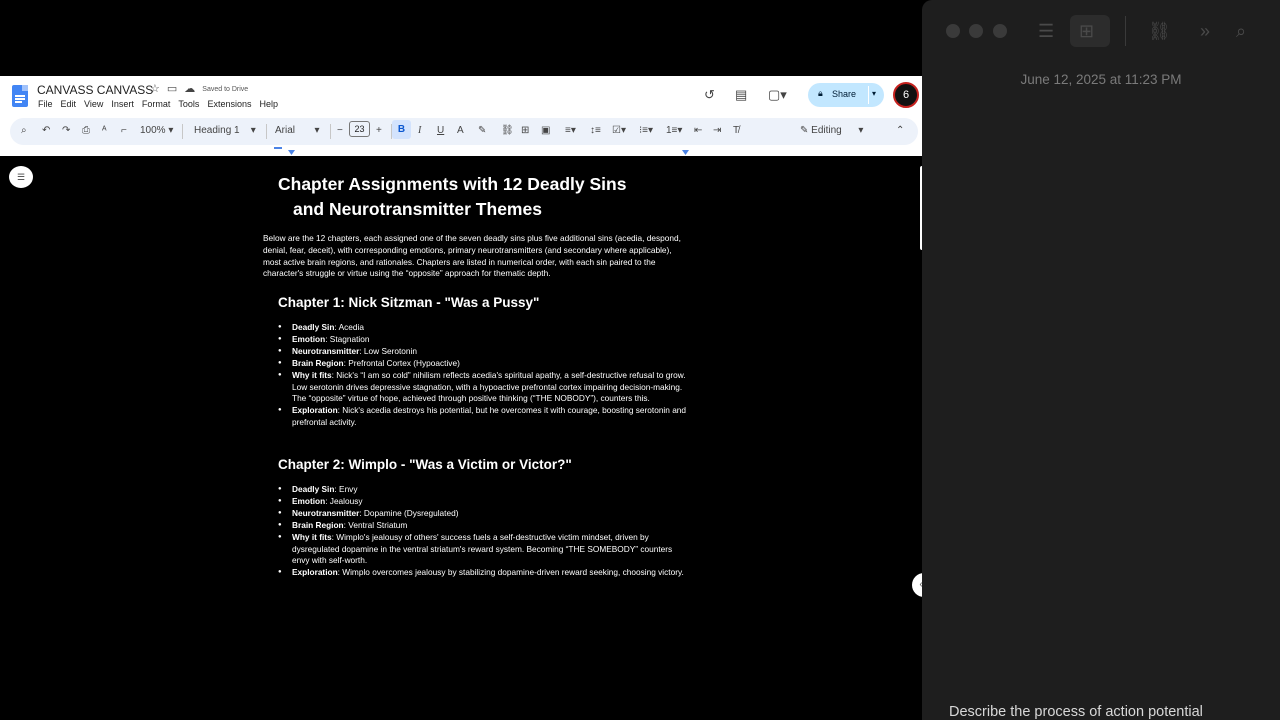 This screenshot has width=1280, height=720. Describe the element at coordinates (297, 131) in the screenshot. I see `font-select: Arial ▾` at that location.